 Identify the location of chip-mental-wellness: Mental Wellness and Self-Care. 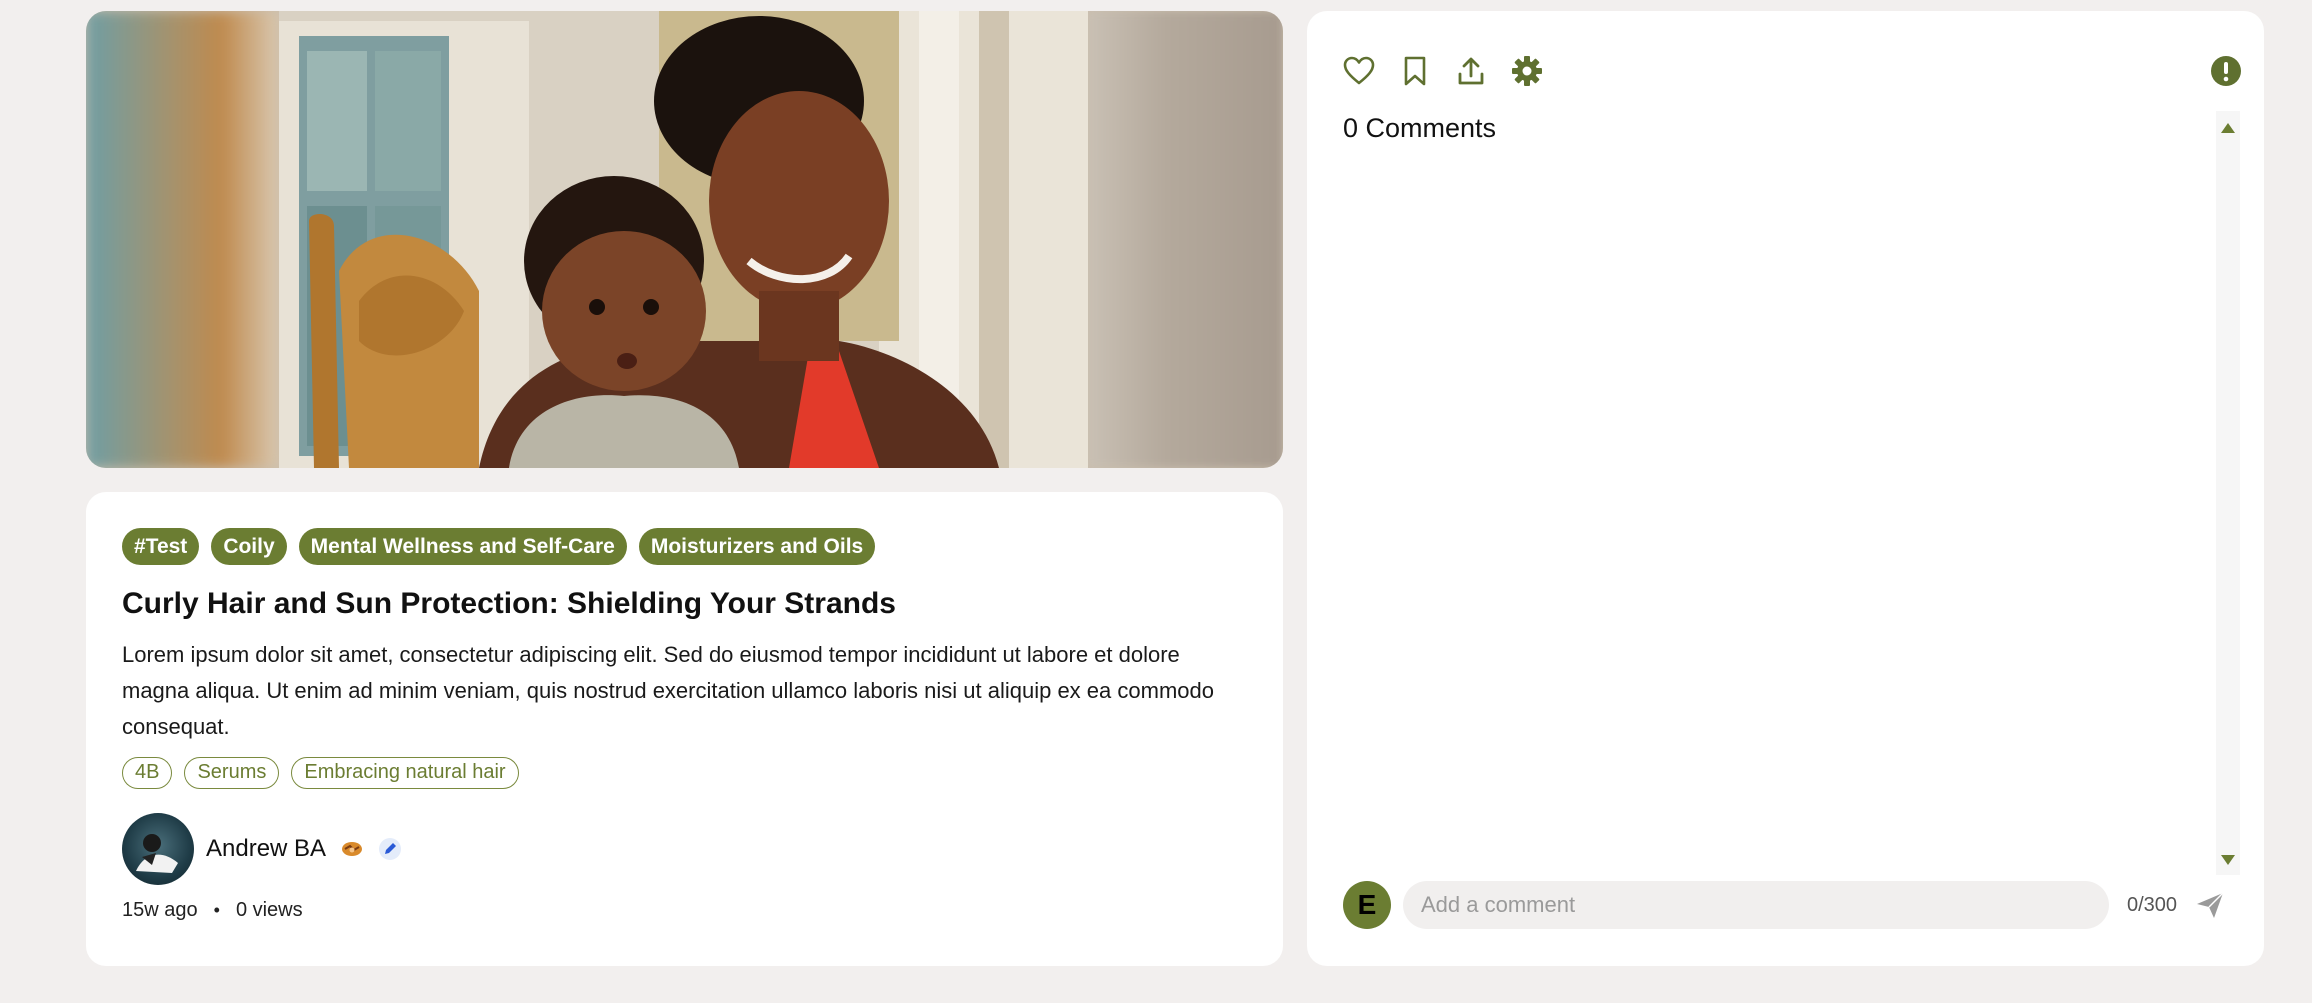
(462, 546).